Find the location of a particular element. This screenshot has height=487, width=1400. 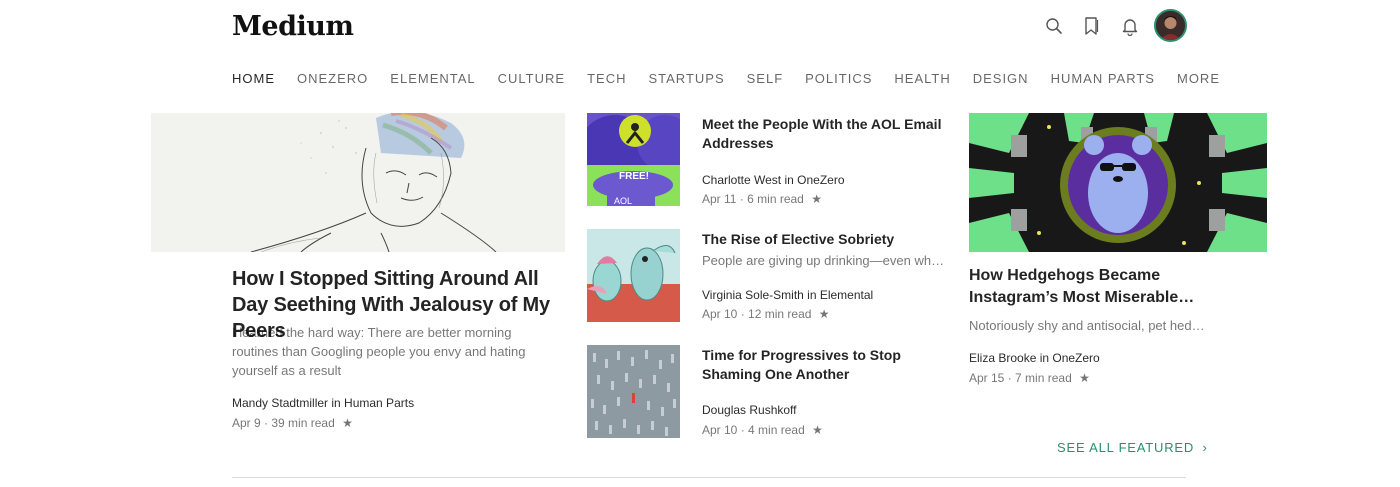

hedgehog-story-meta: Apr 15 · 7 min read ★ is located at coordinates (1029, 378).